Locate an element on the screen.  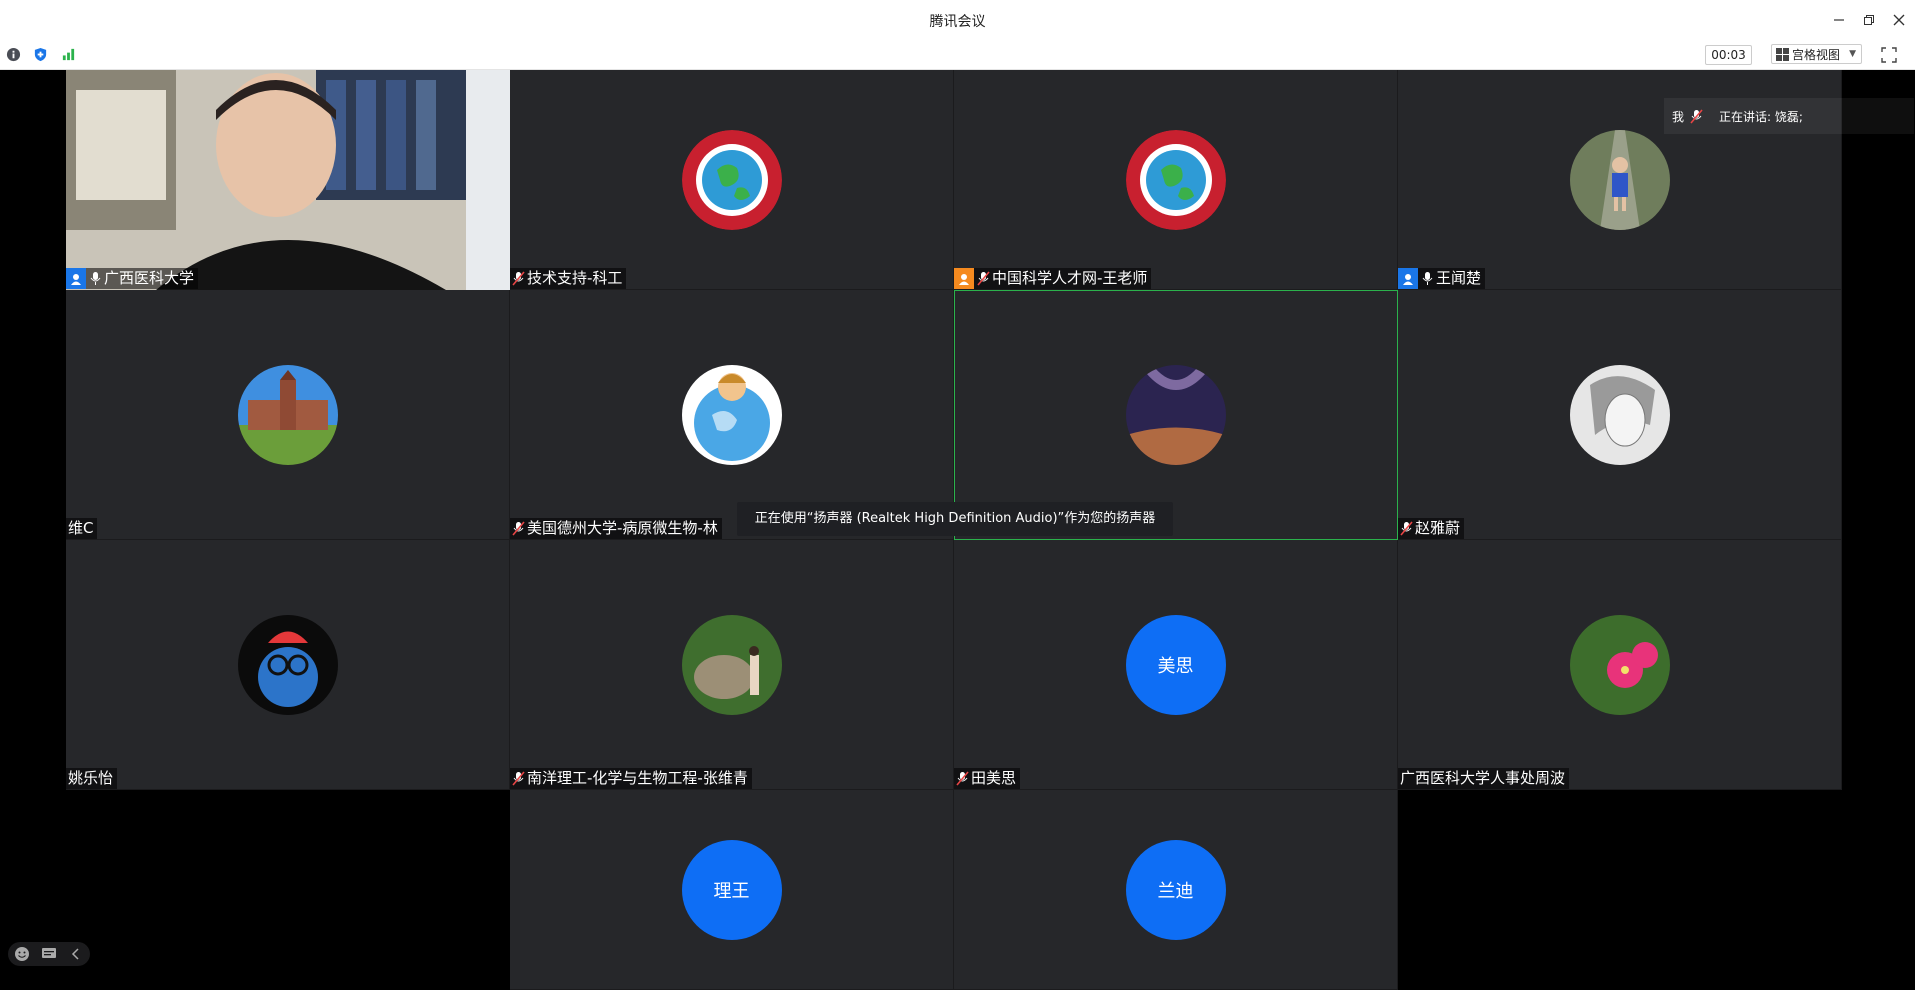
participant-tile: 技术支持-科工 is located at coordinates (732, 180).